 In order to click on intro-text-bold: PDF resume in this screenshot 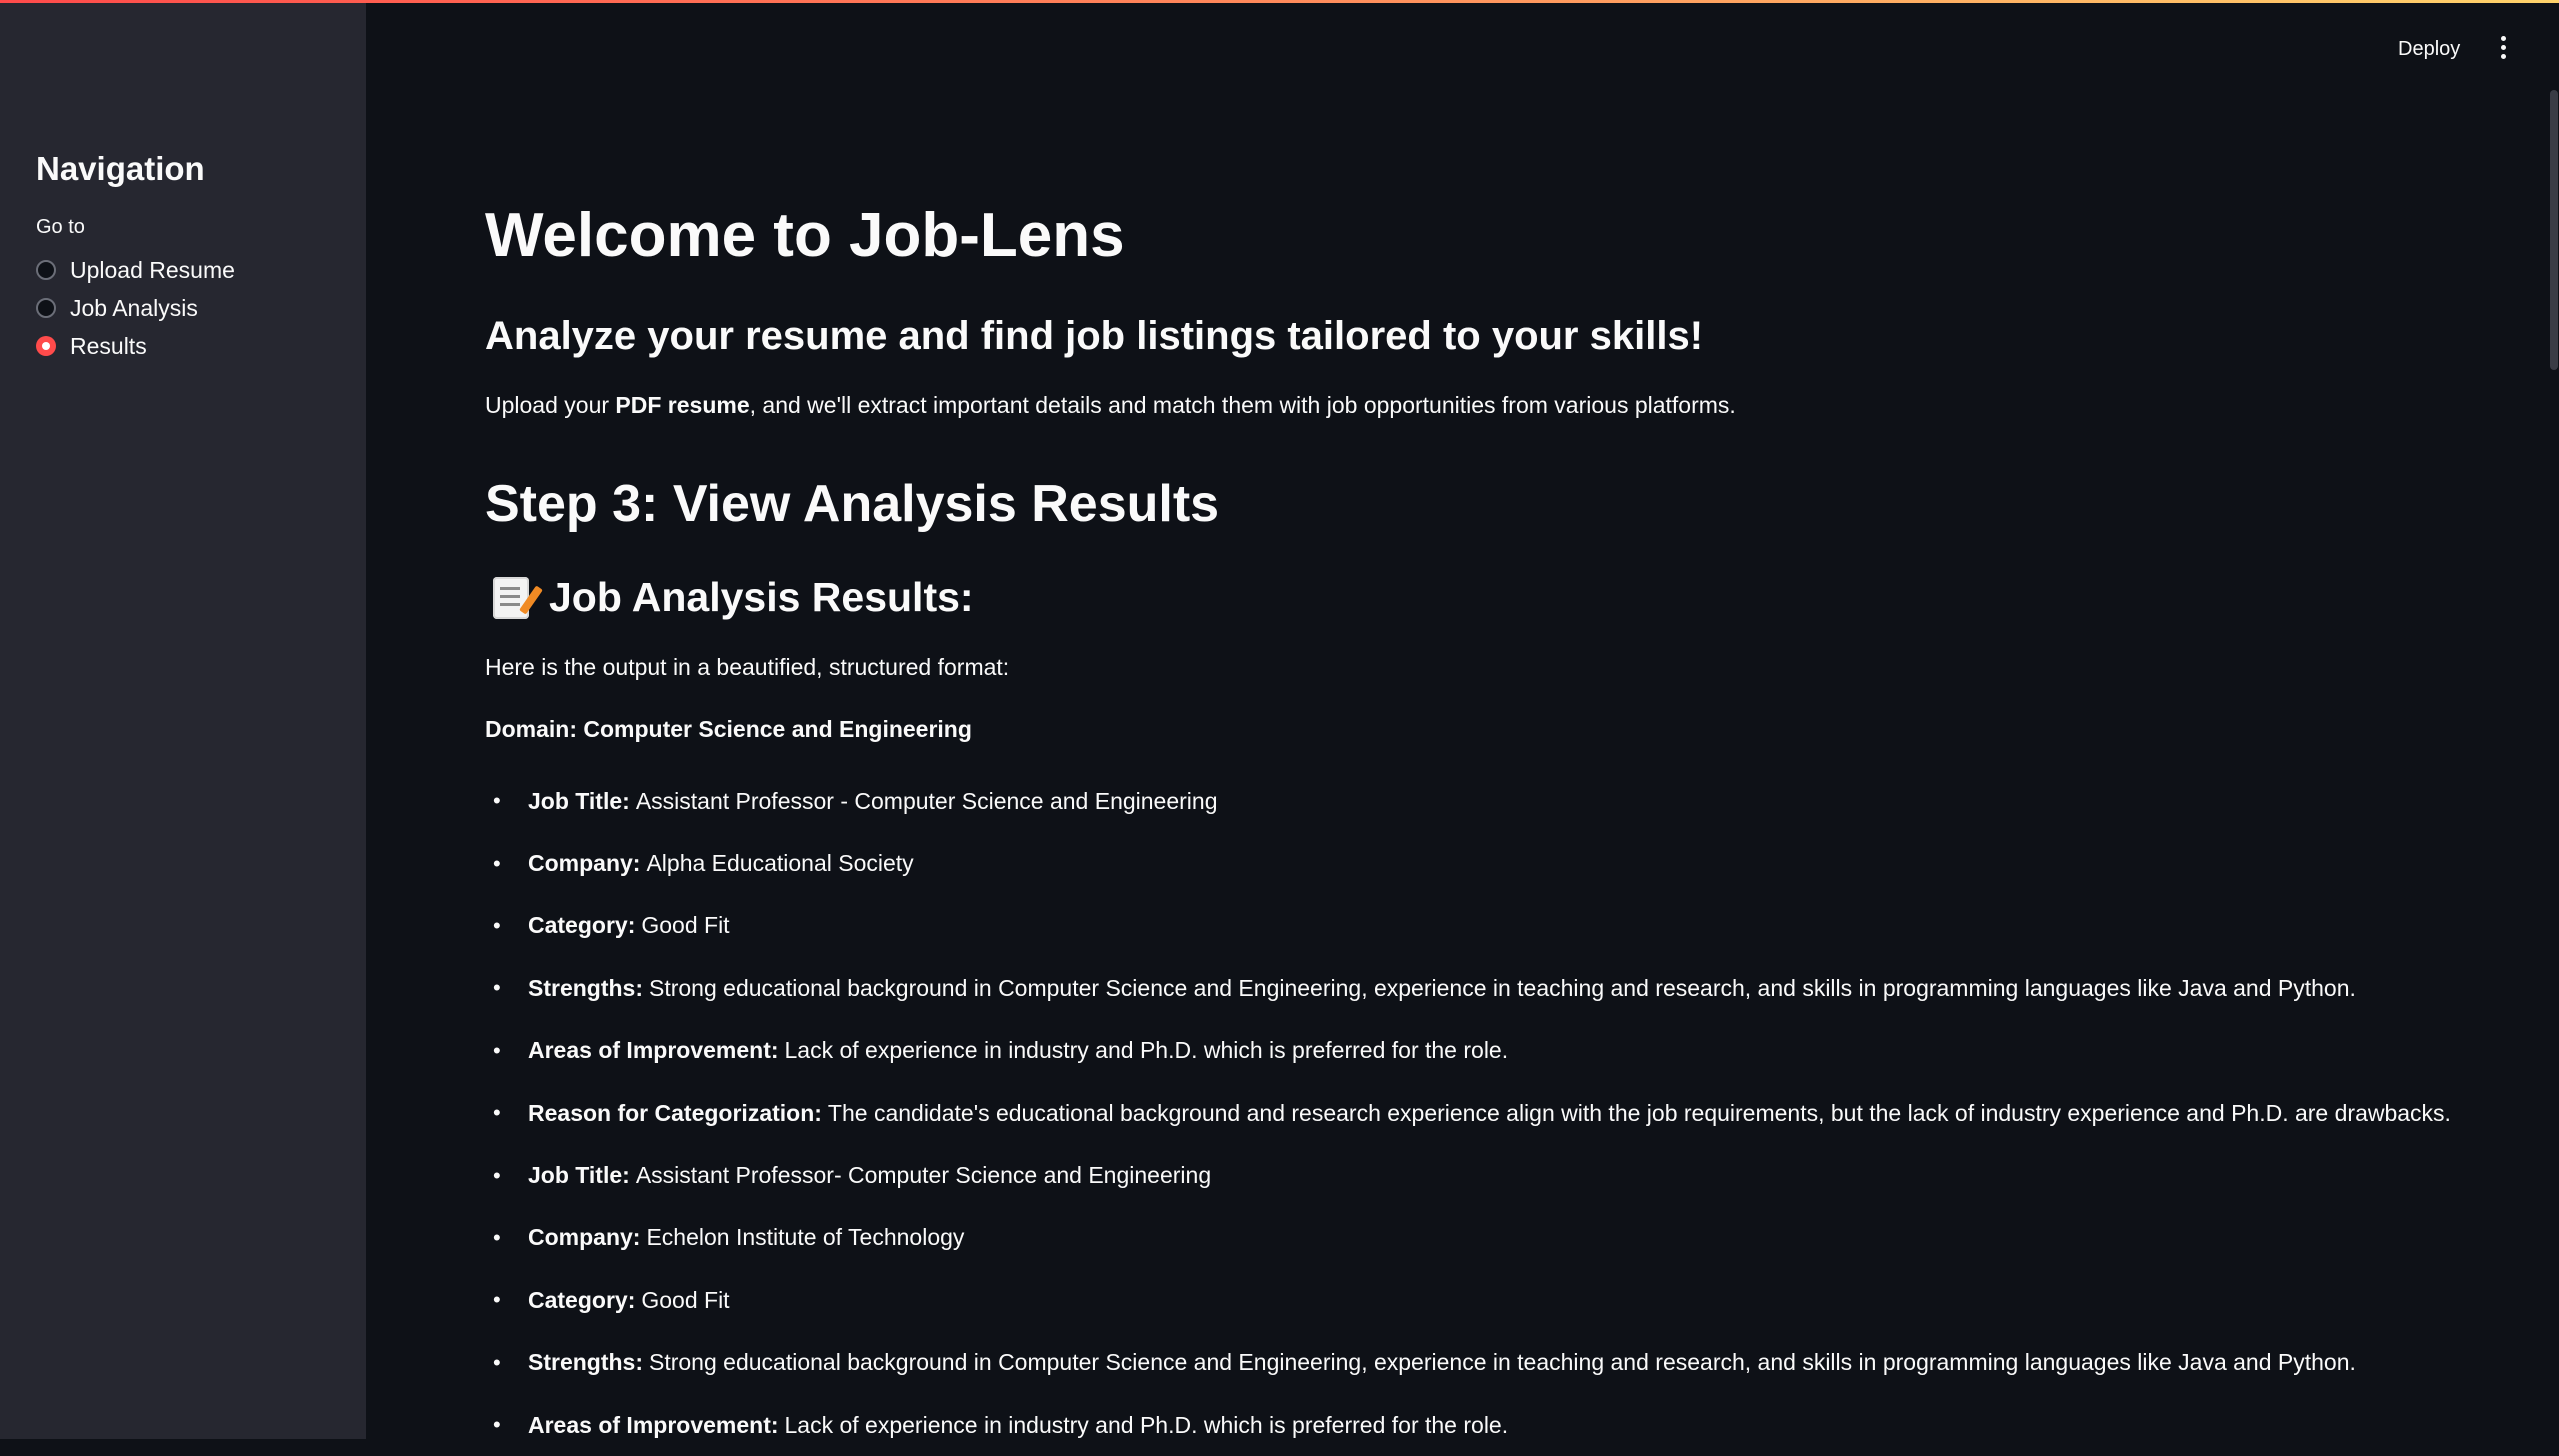, I will do `click(682, 405)`.